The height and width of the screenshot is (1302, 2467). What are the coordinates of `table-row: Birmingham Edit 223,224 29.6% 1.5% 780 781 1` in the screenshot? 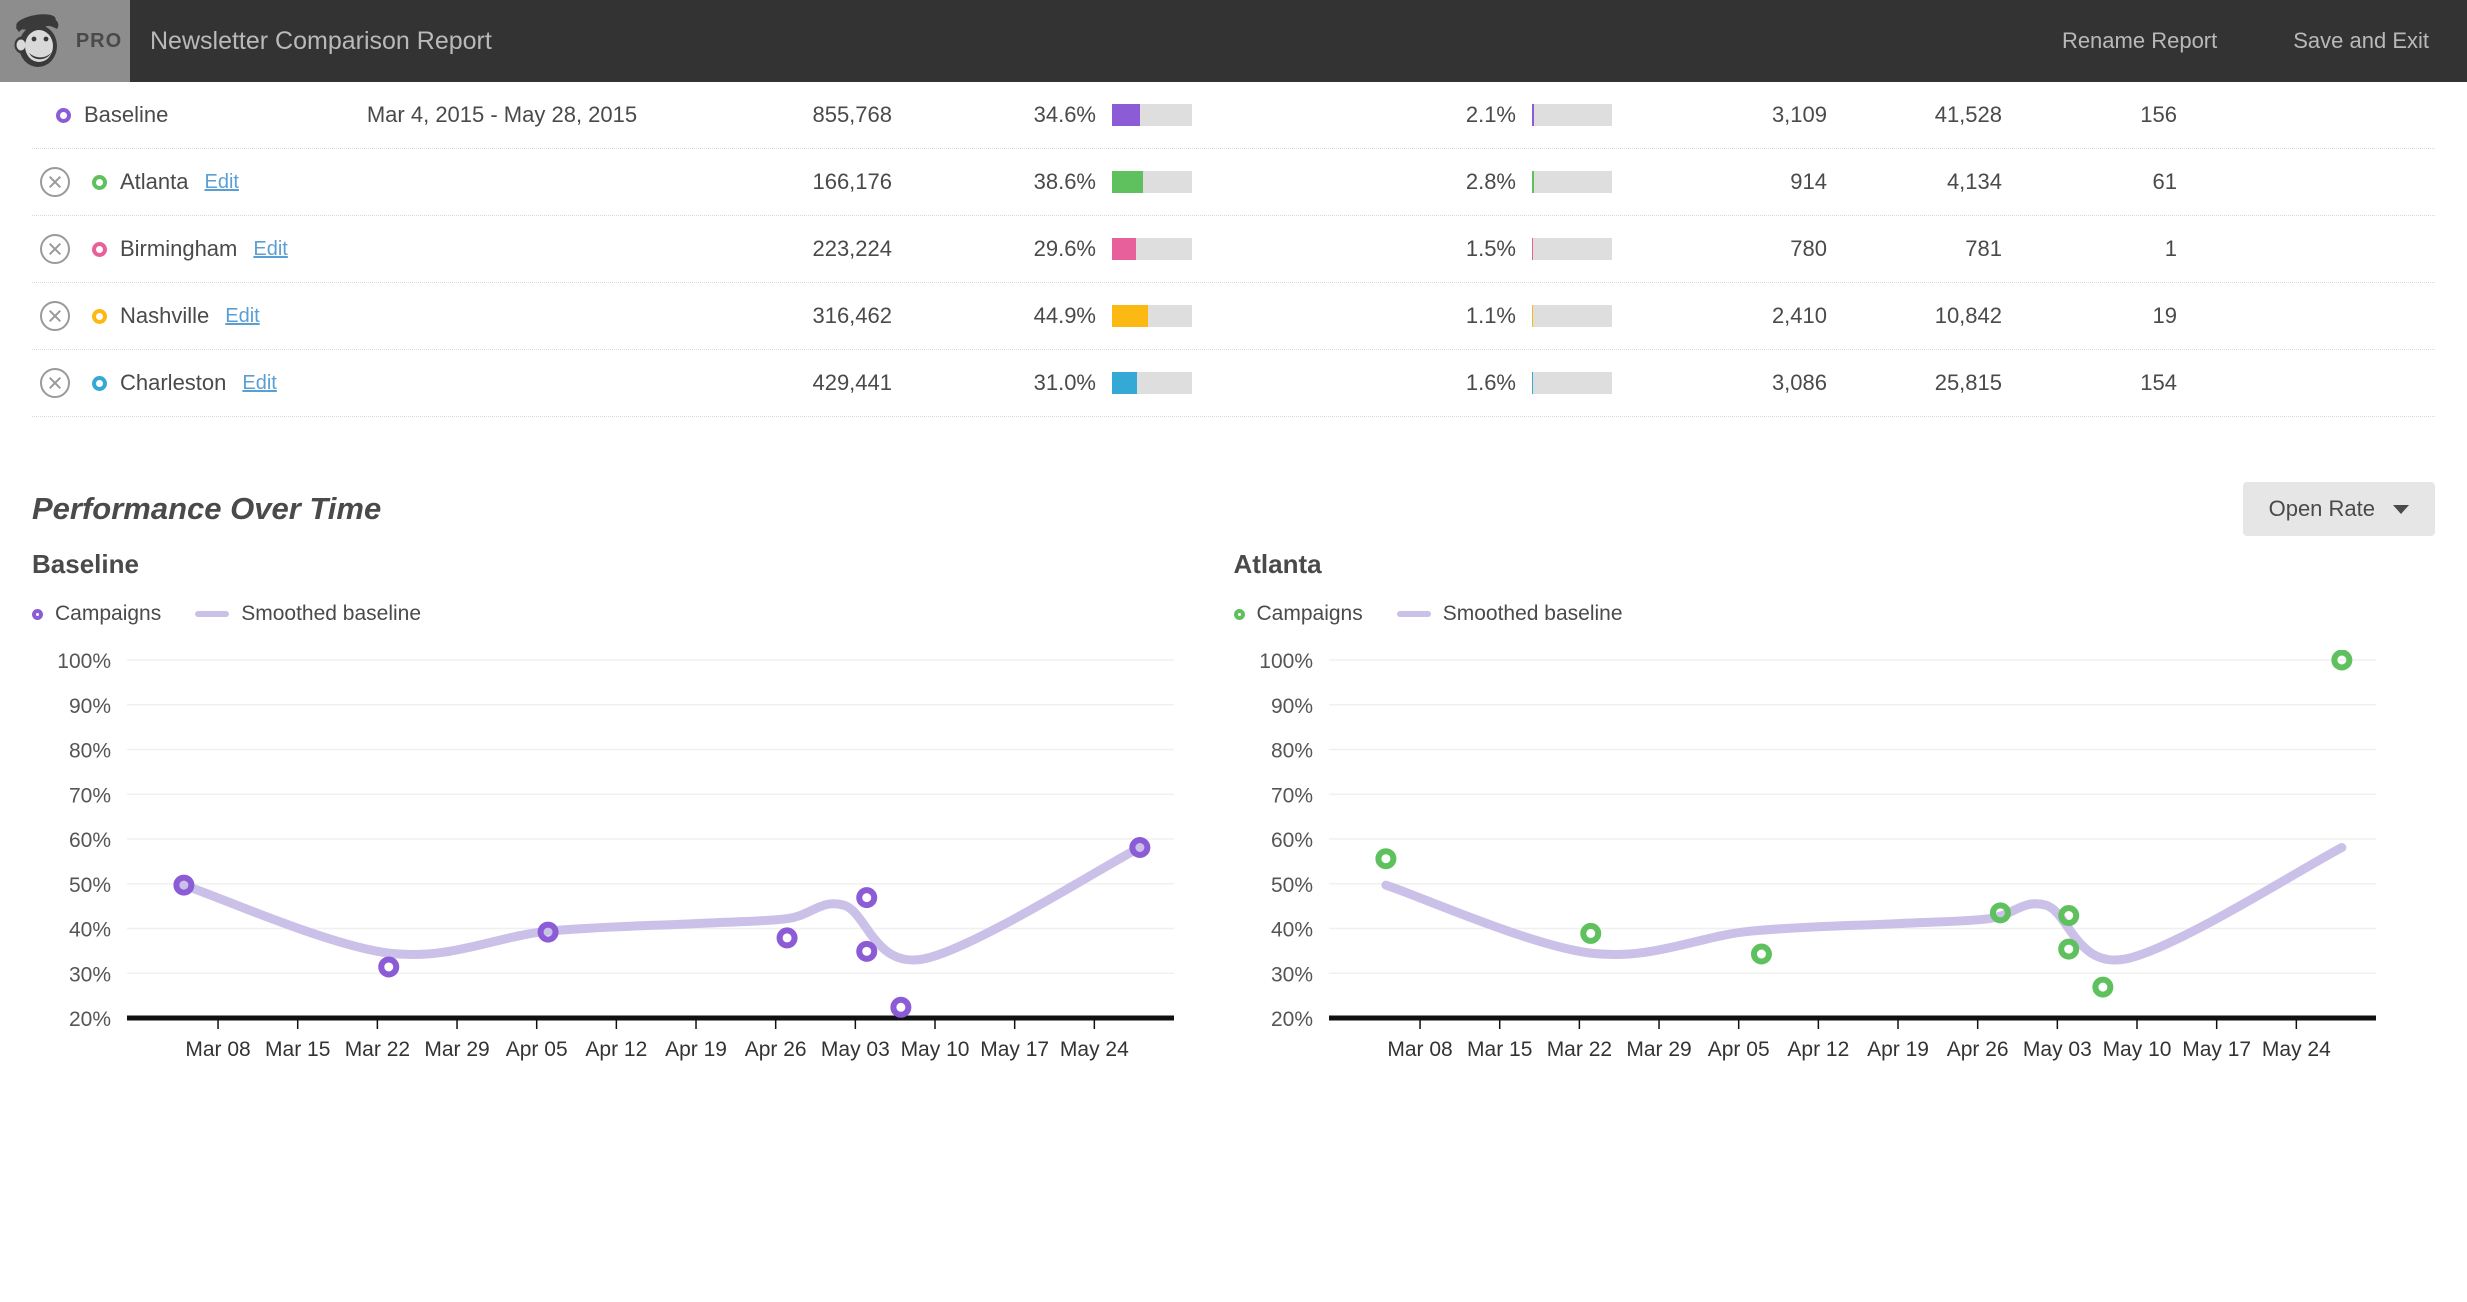 It's located at (1233, 249).